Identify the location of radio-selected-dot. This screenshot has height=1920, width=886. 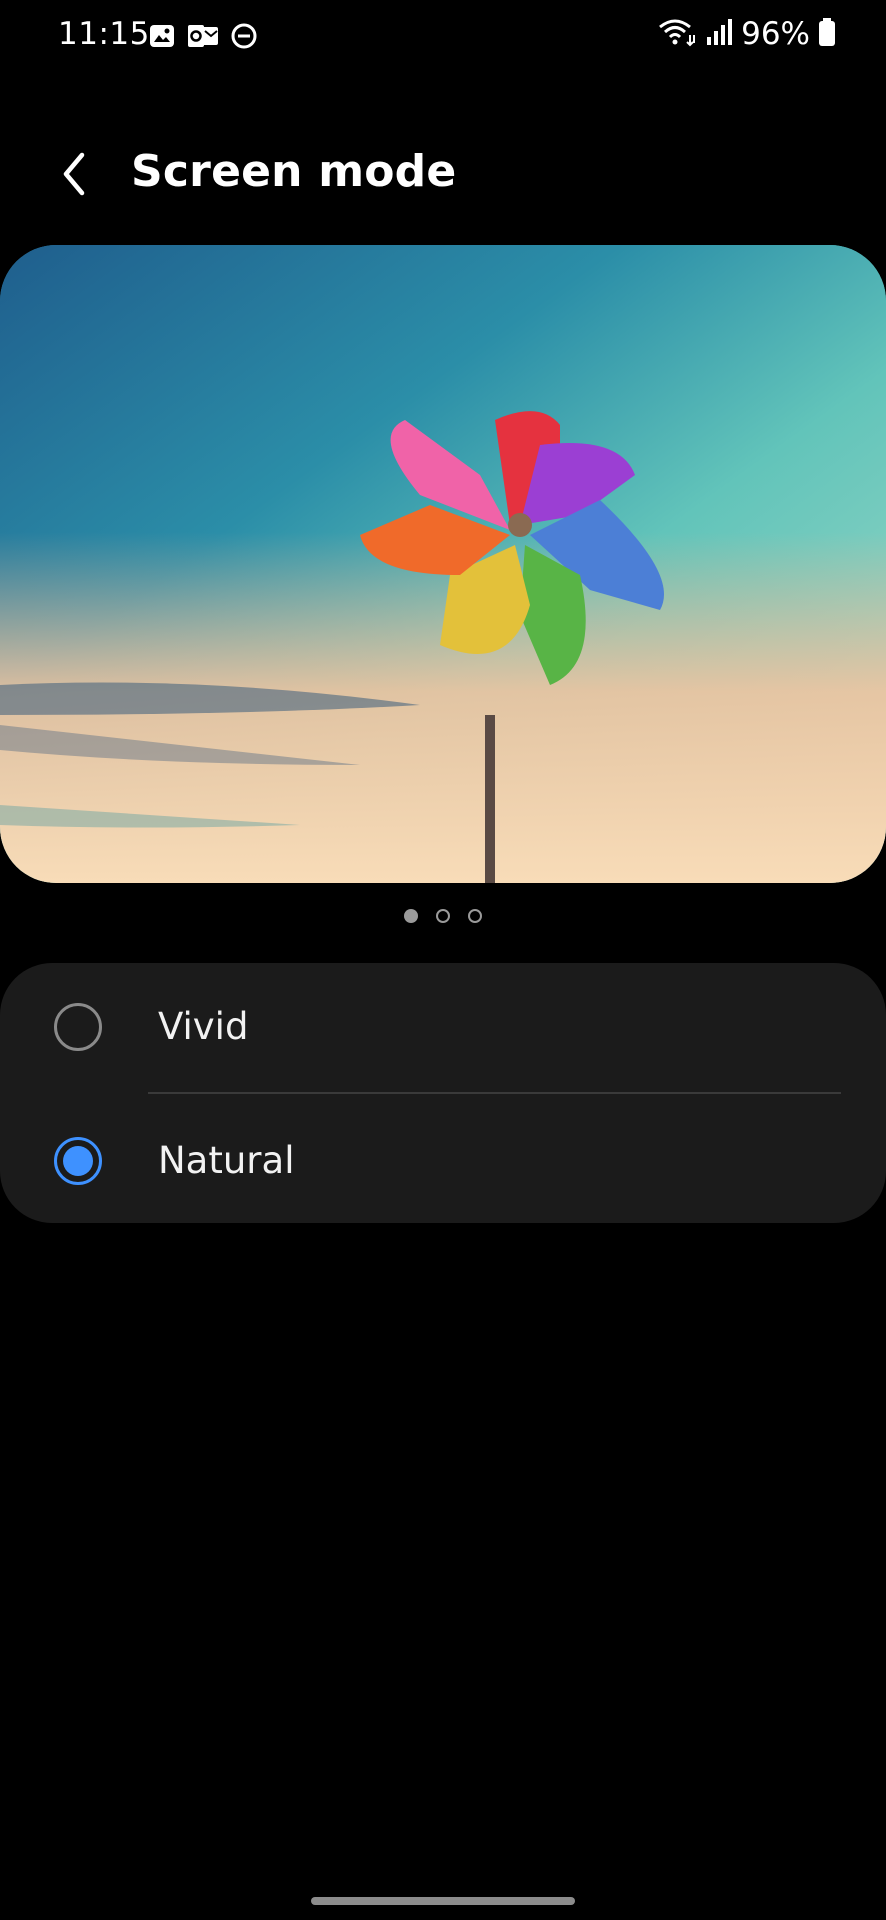
(78, 1161).